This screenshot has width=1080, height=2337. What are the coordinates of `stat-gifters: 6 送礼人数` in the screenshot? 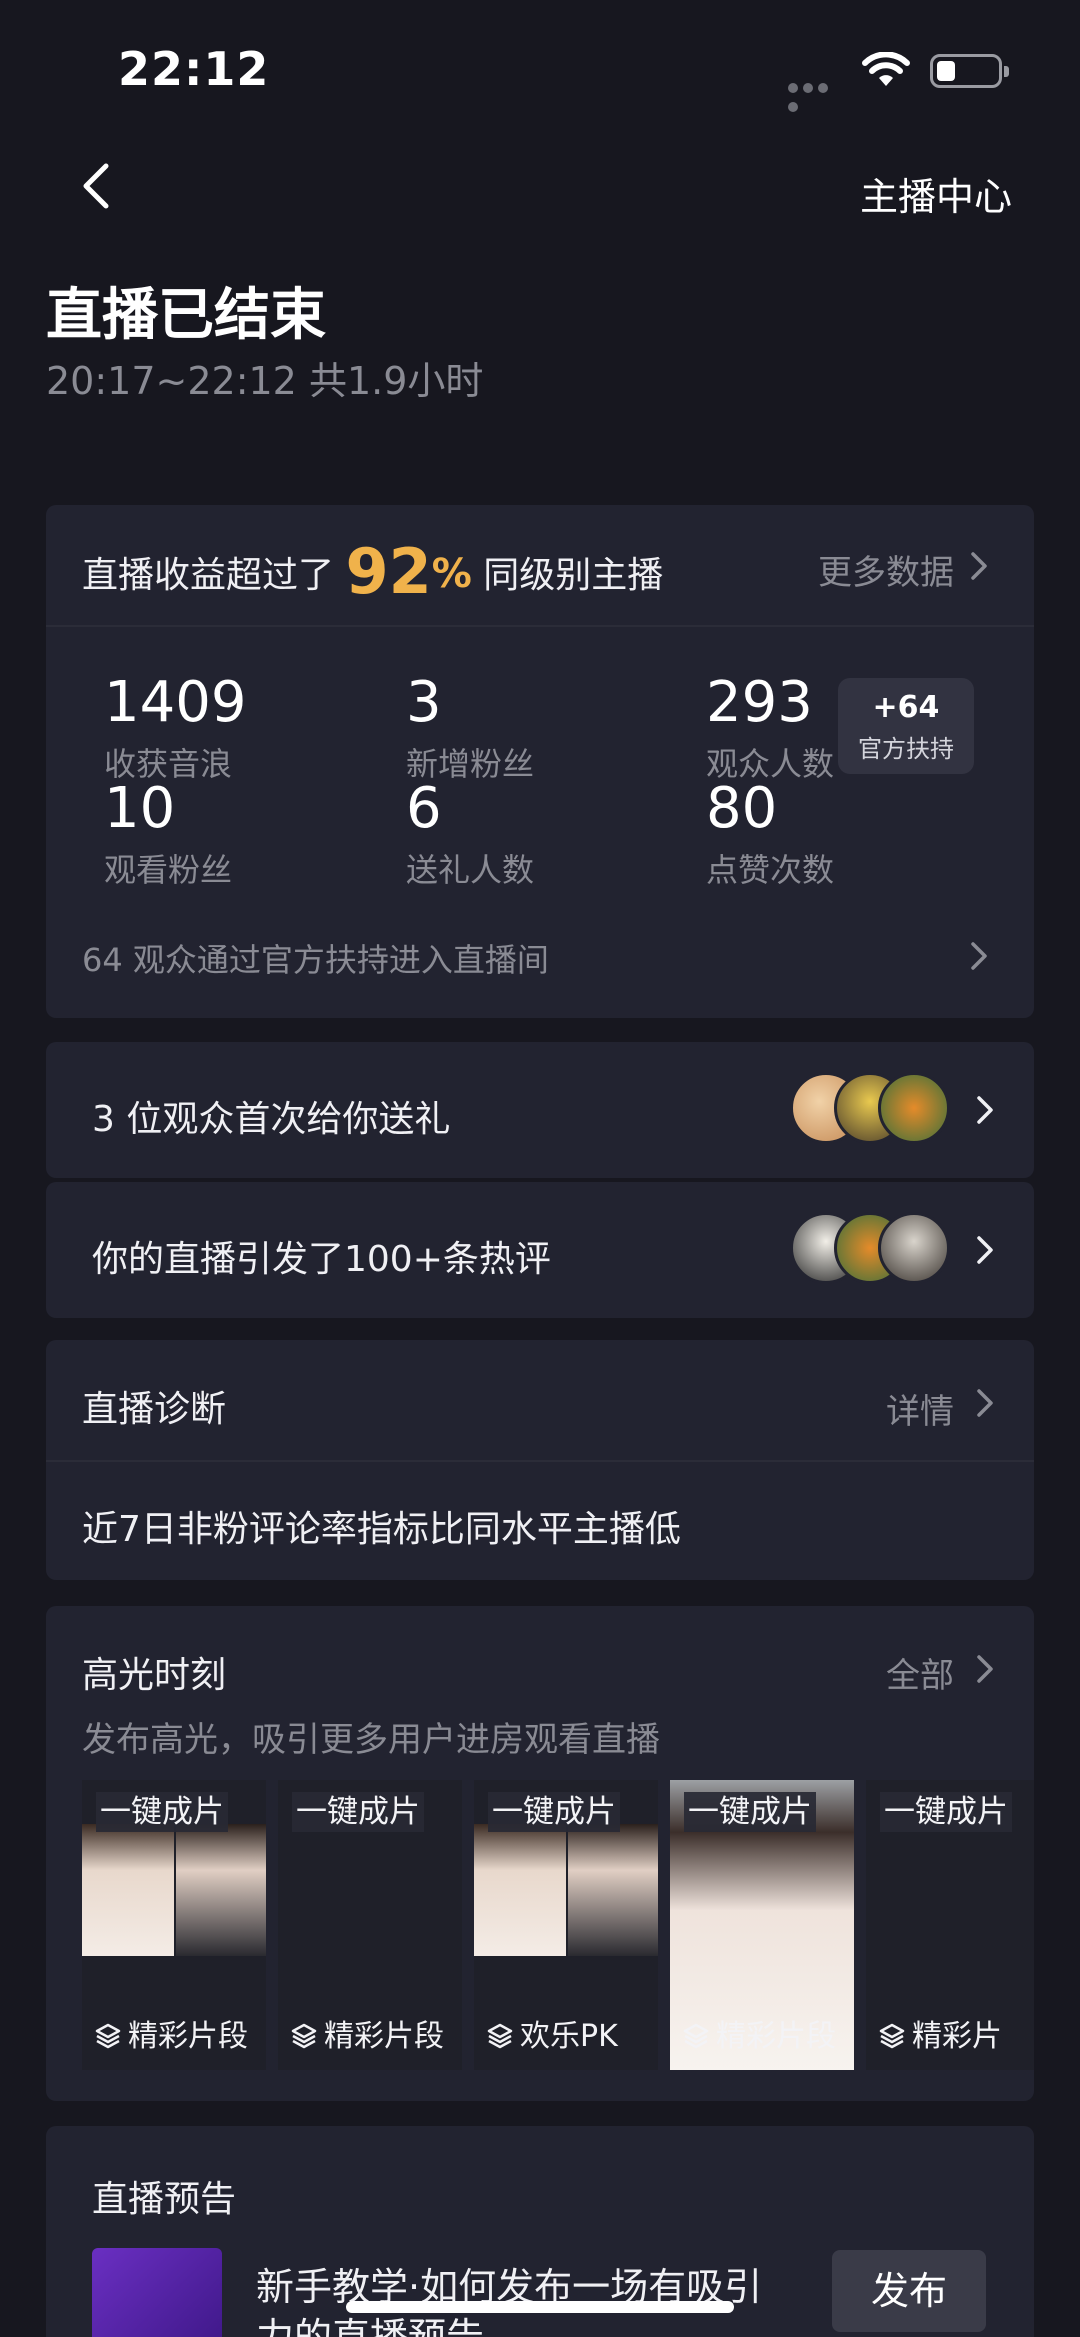 It's located at (470, 836).